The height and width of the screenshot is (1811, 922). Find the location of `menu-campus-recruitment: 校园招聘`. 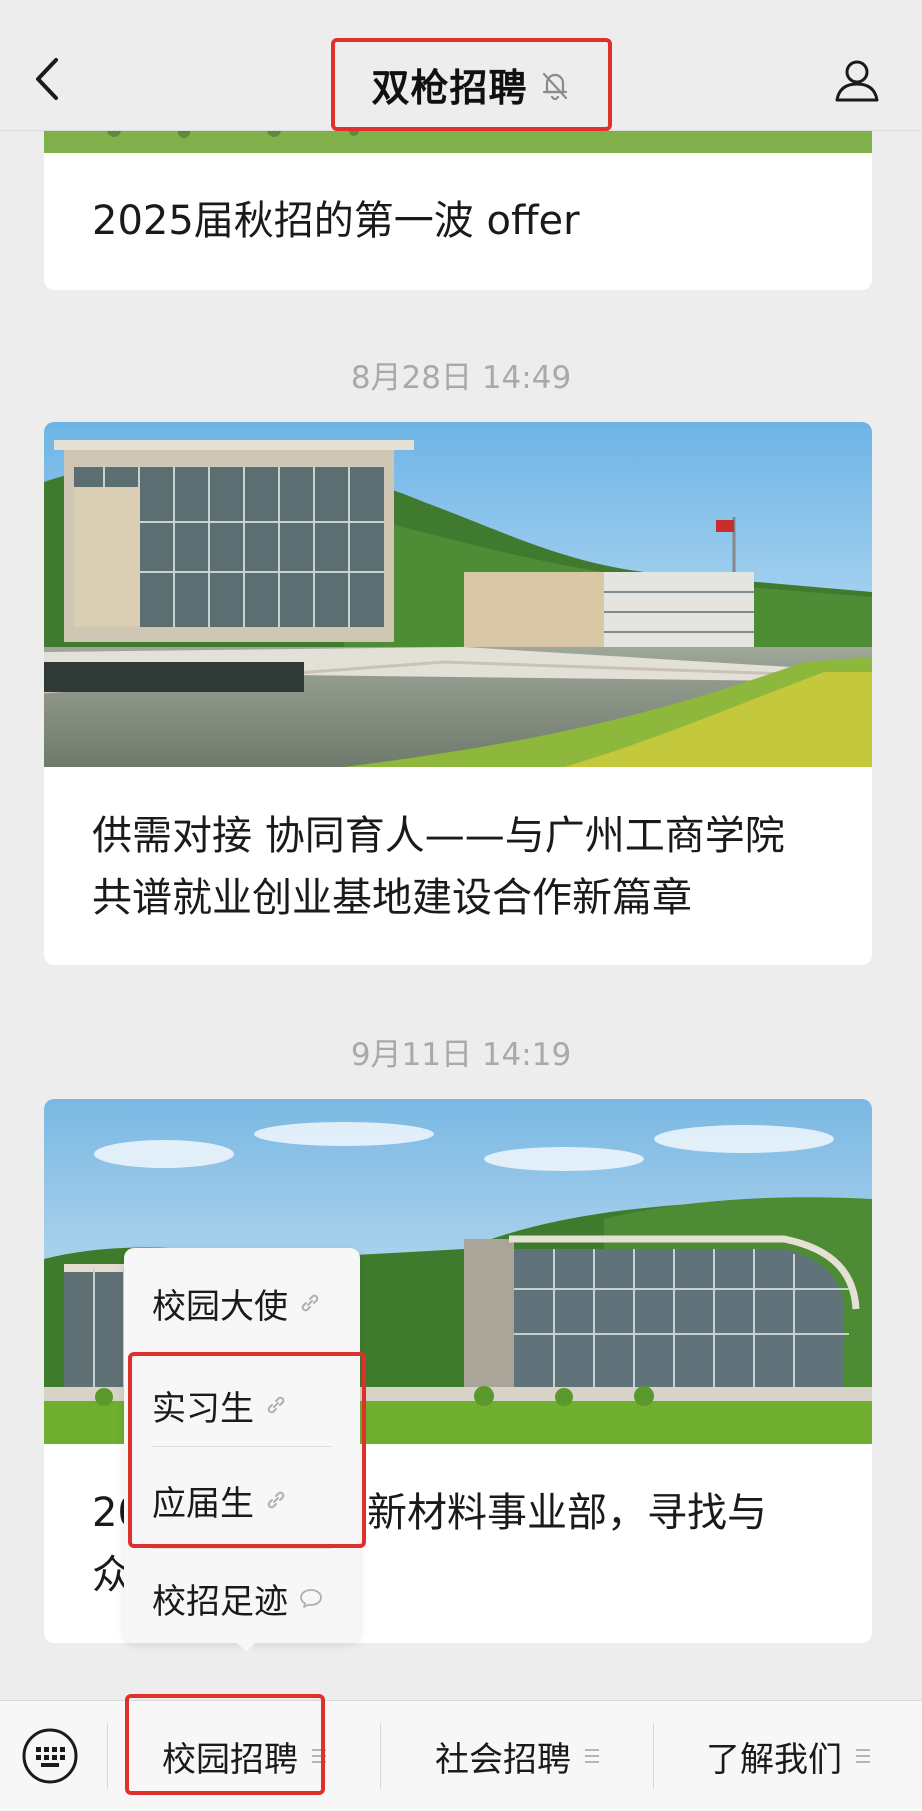

menu-campus-recruitment: 校园招聘 is located at coordinates (244, 1756).